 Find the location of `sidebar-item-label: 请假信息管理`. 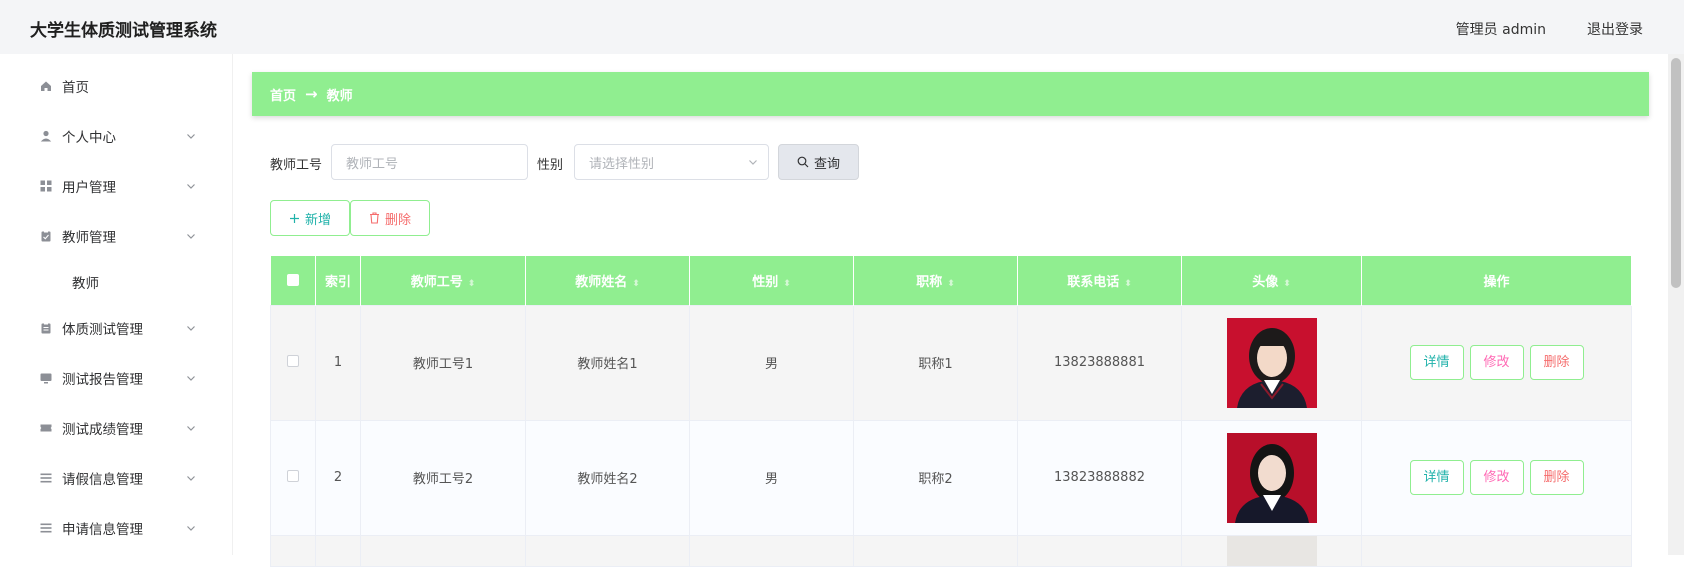

sidebar-item-label: 请假信息管理 is located at coordinates (102, 480).